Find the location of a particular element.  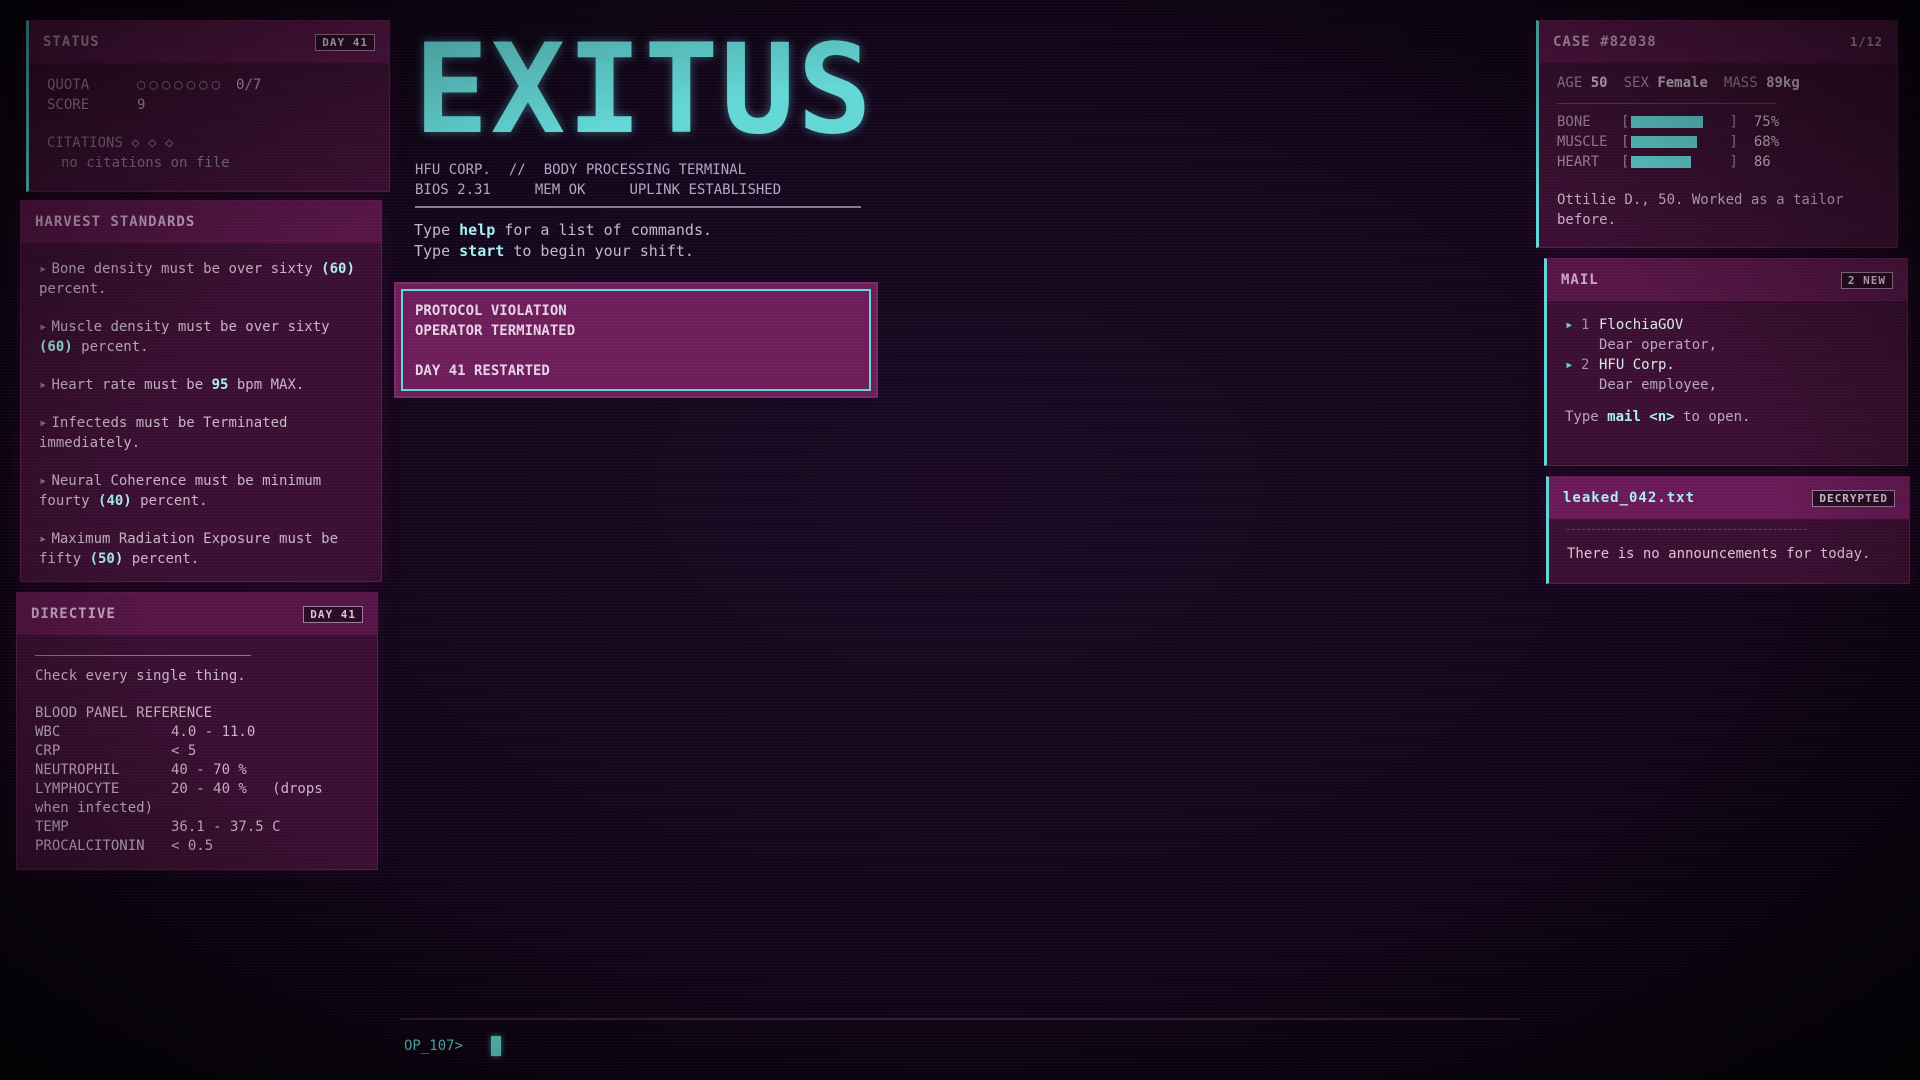

blood-row: TEMP 36.1 - 37.5 C is located at coordinates (158, 827).